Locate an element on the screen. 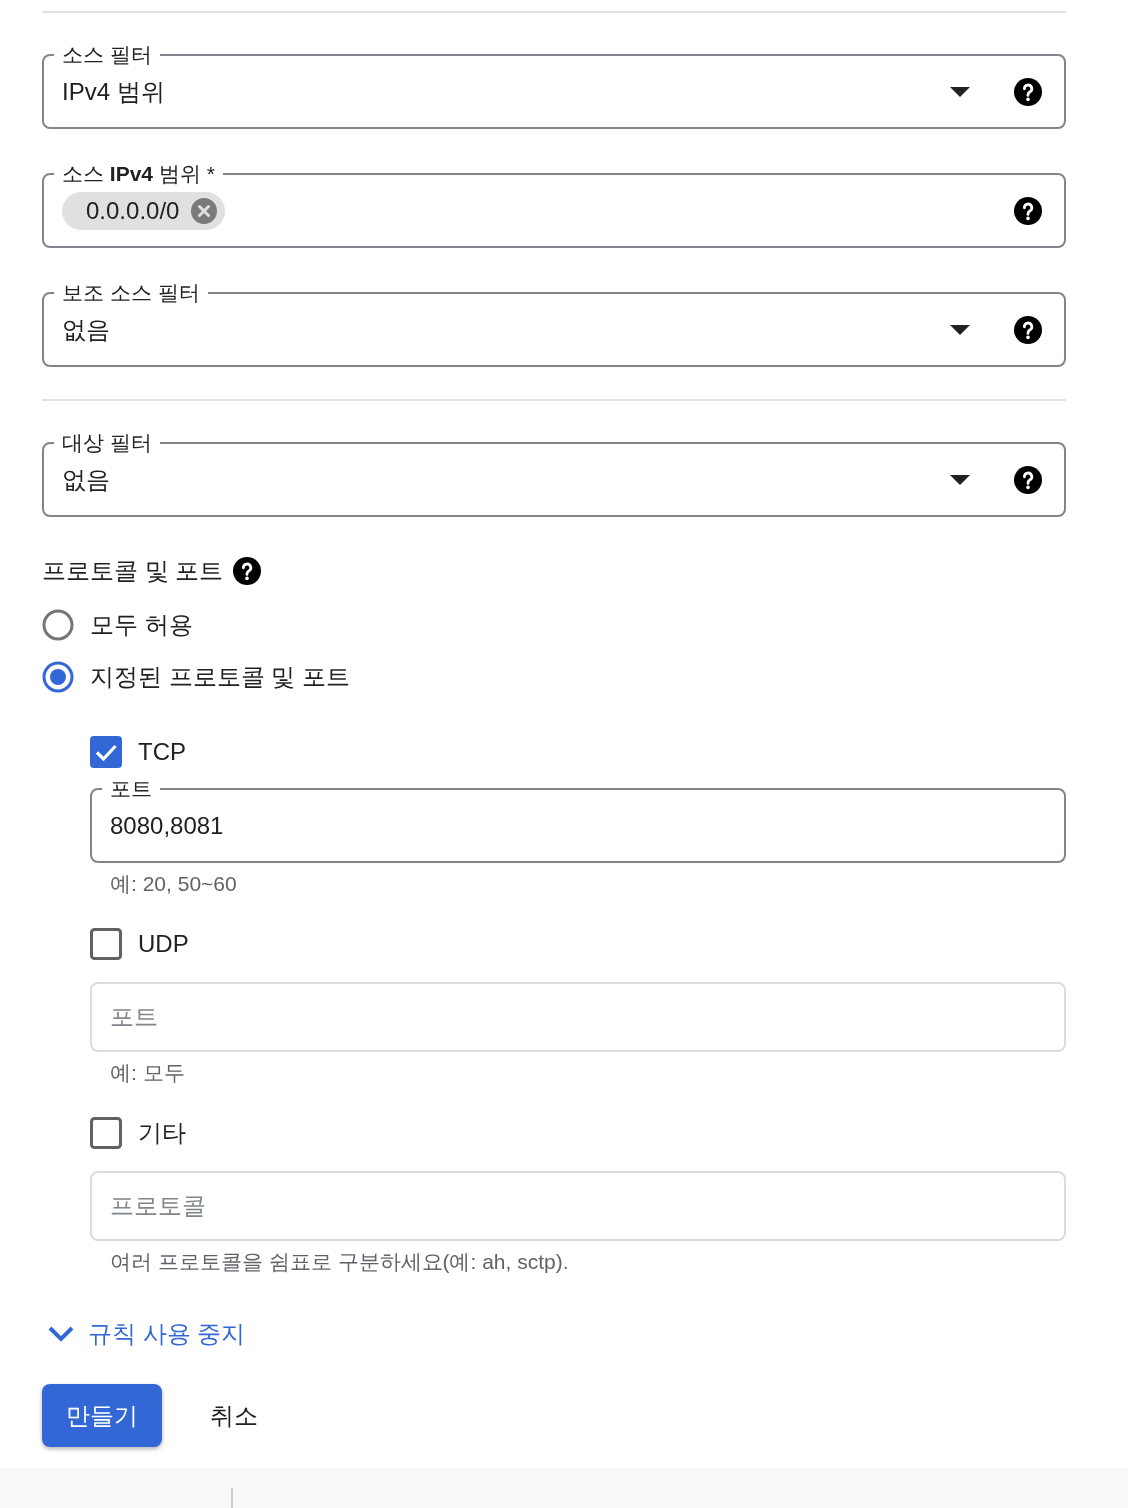 The height and width of the screenshot is (1508, 1128). checkbox-label: TCP is located at coordinates (162, 752).